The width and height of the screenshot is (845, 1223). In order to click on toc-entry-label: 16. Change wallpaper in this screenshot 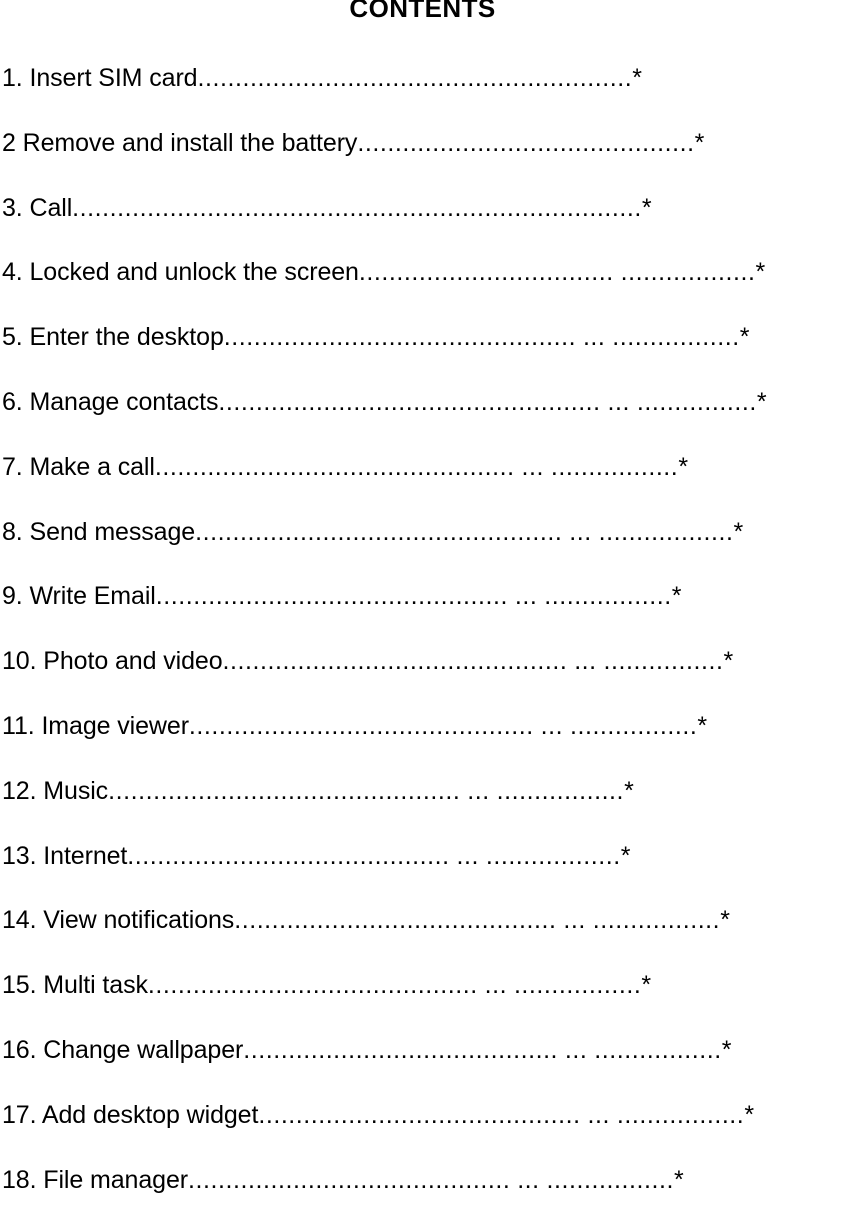, I will do `click(123, 1049)`.